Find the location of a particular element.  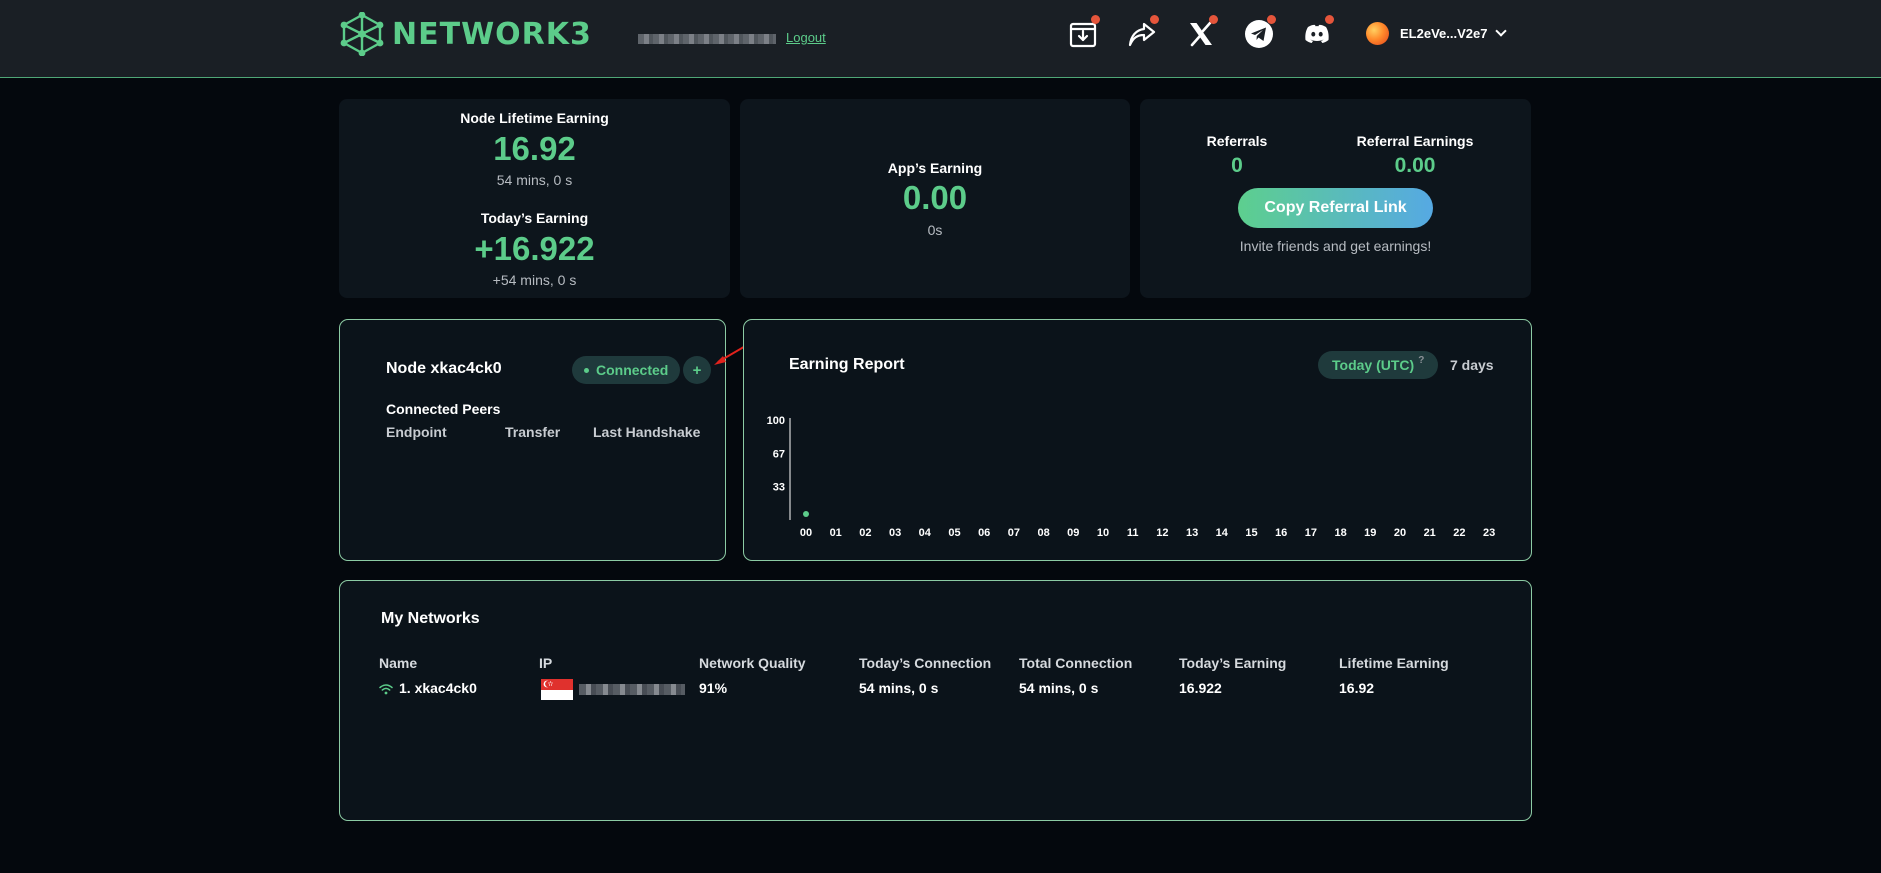

x-tick-label: 00 is located at coordinates (806, 533).